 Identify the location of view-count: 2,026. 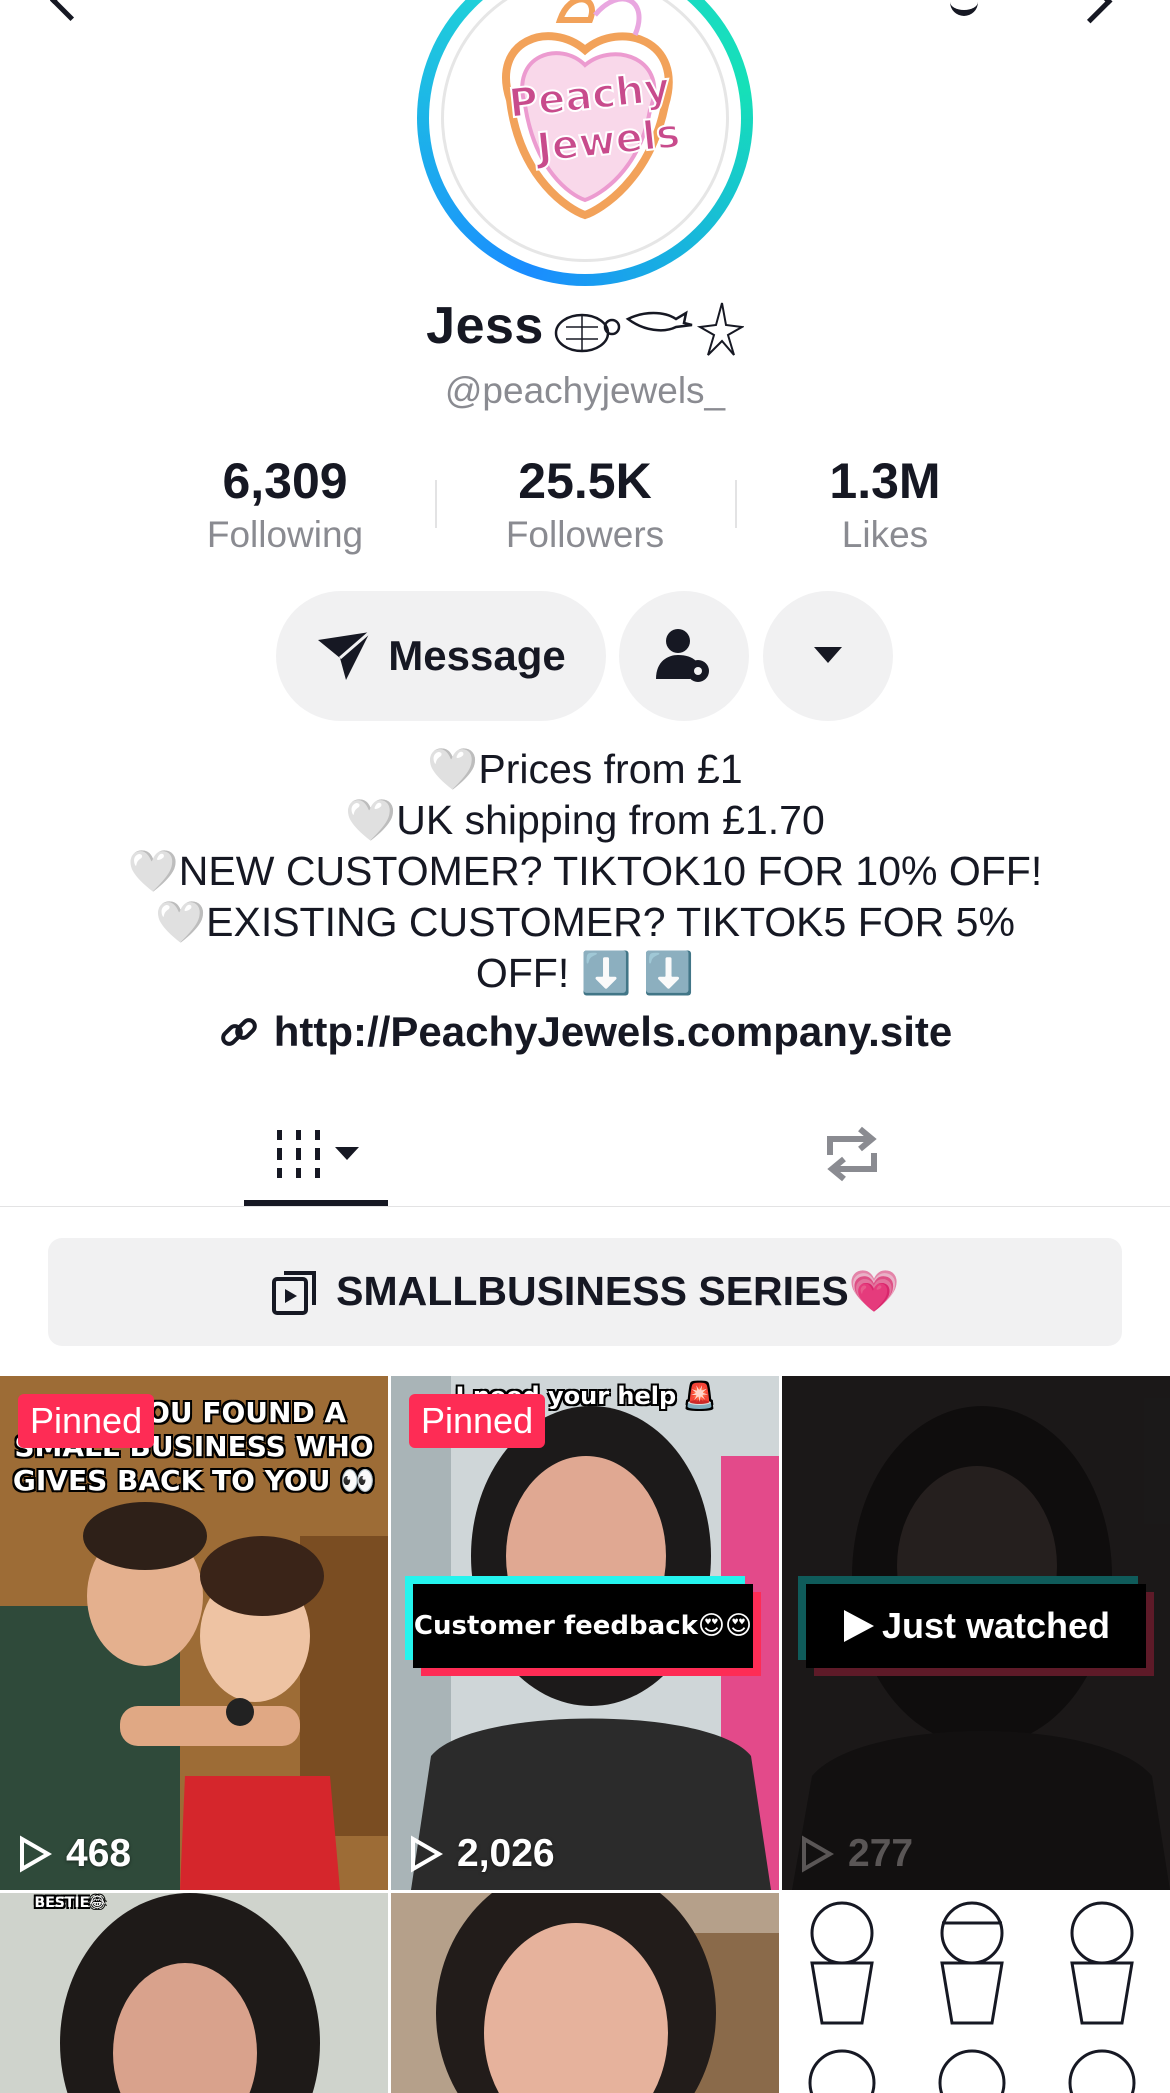
(482, 1854).